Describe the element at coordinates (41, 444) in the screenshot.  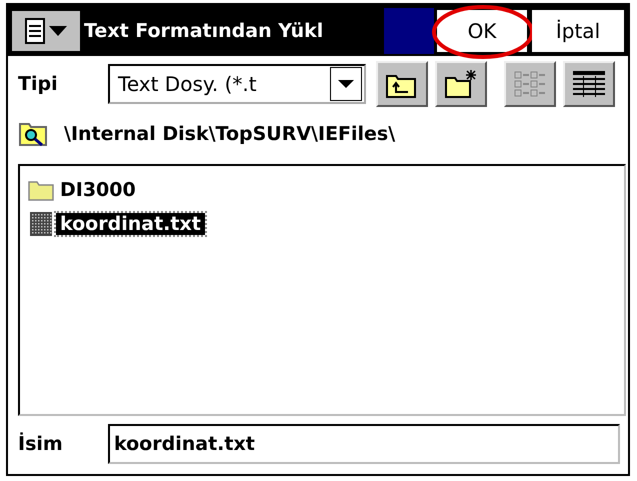
I see `name-label: İsim` at that location.